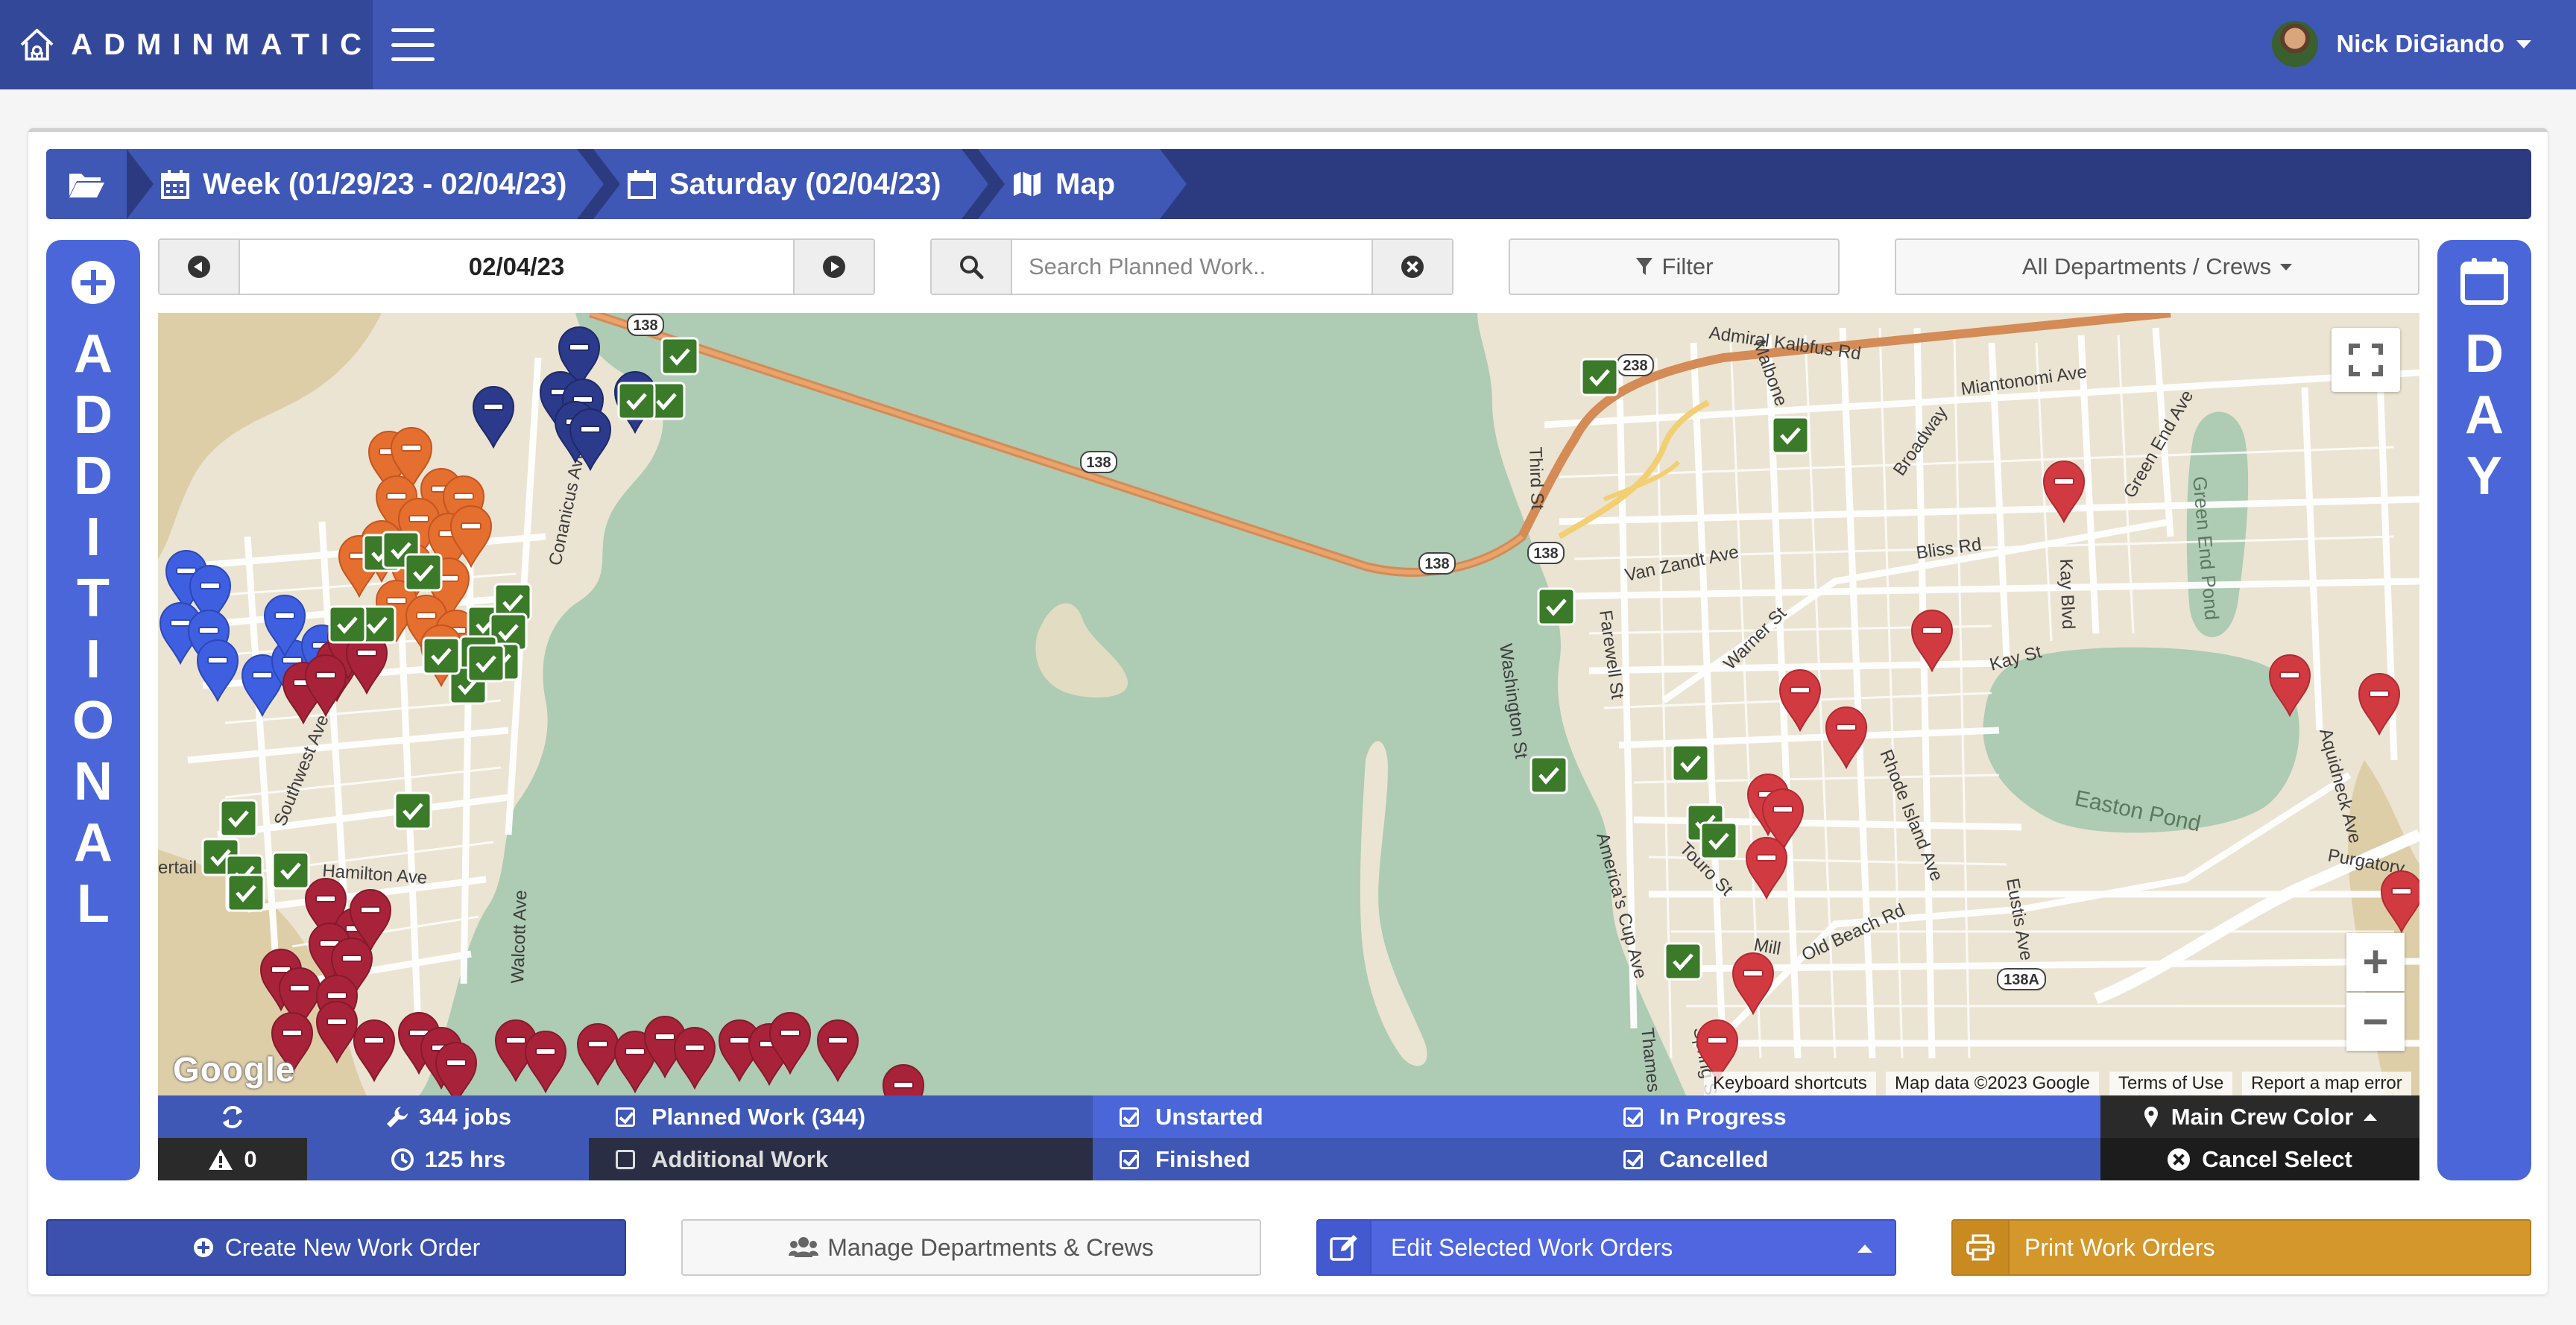 This screenshot has height=1325, width=2576. Describe the element at coordinates (1643, 266) in the screenshot. I see `filter-icon` at that location.